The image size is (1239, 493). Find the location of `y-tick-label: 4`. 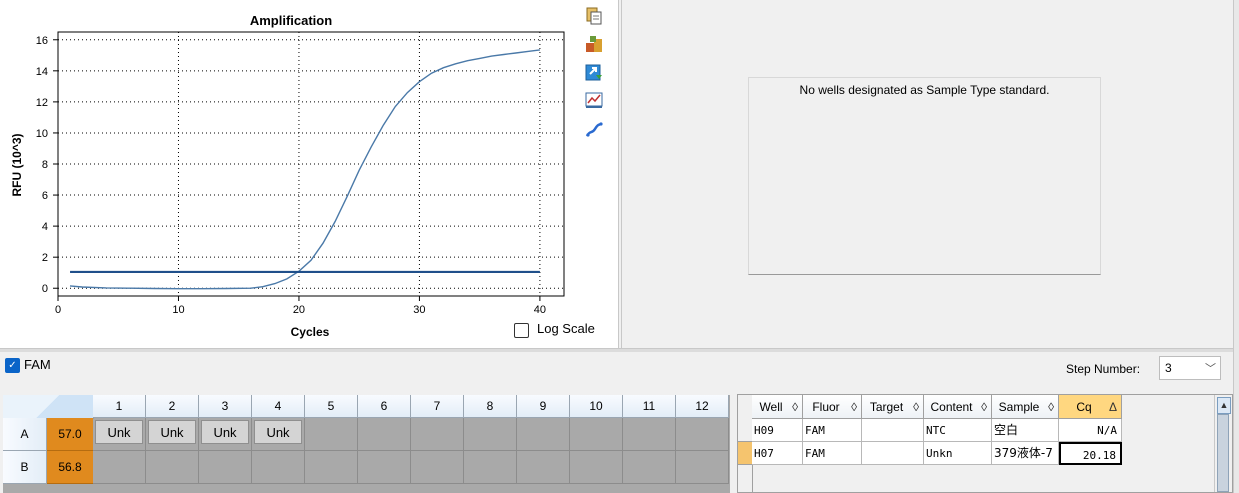

y-tick-label: 4 is located at coordinates (45, 227).